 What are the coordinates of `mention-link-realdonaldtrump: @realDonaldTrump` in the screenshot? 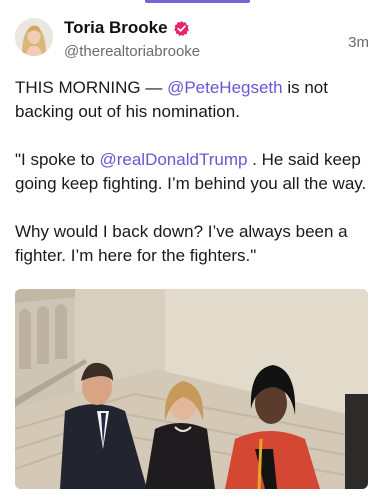 It's located at (173, 159).